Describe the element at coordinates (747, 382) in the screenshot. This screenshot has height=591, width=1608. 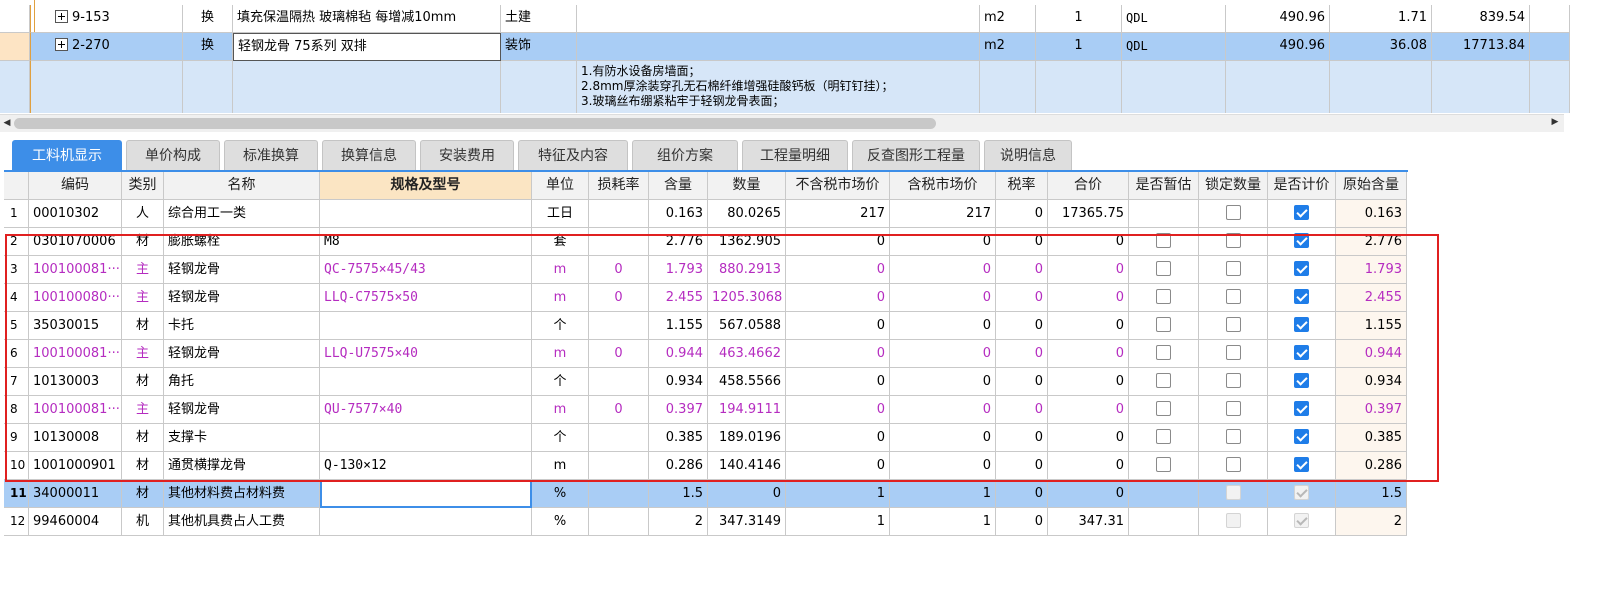
I see `quantity-cell: 458.5566` at that location.